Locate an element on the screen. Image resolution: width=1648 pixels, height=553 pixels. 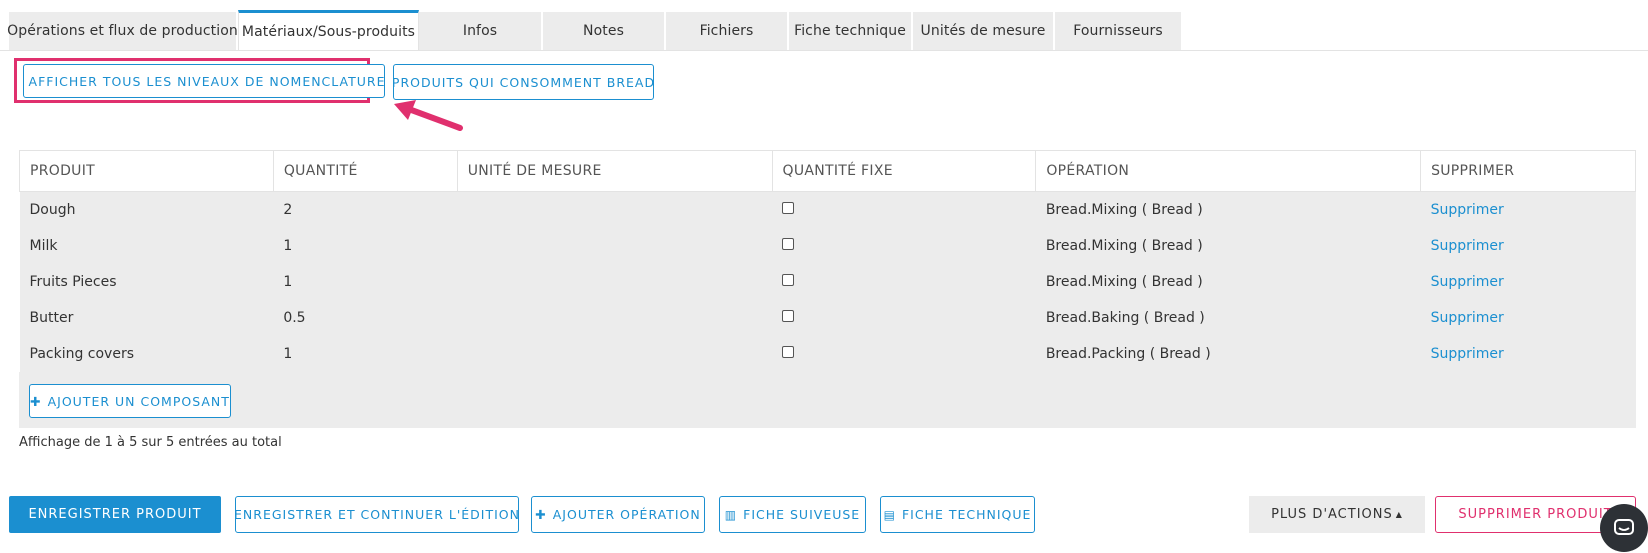
caret-up-icon: ▲ is located at coordinates (1399, 514).